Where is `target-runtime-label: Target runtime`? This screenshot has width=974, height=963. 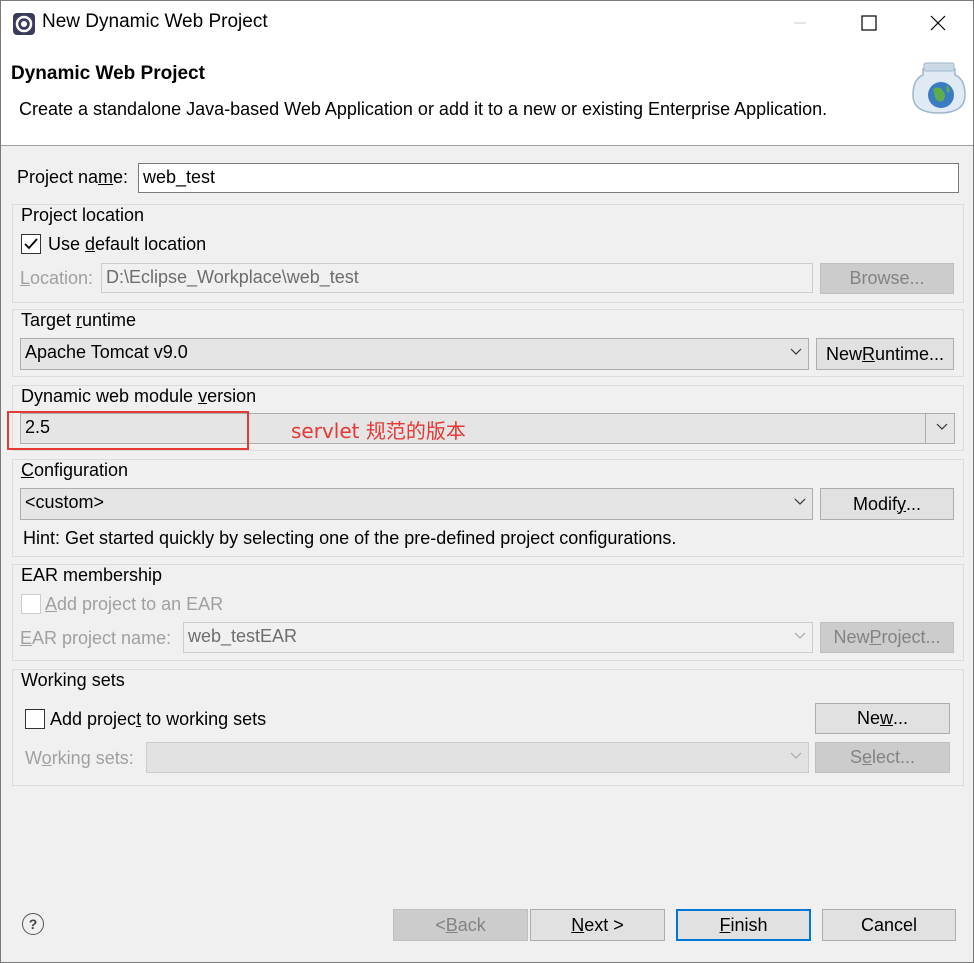
target-runtime-label: Target runtime is located at coordinates (79, 320).